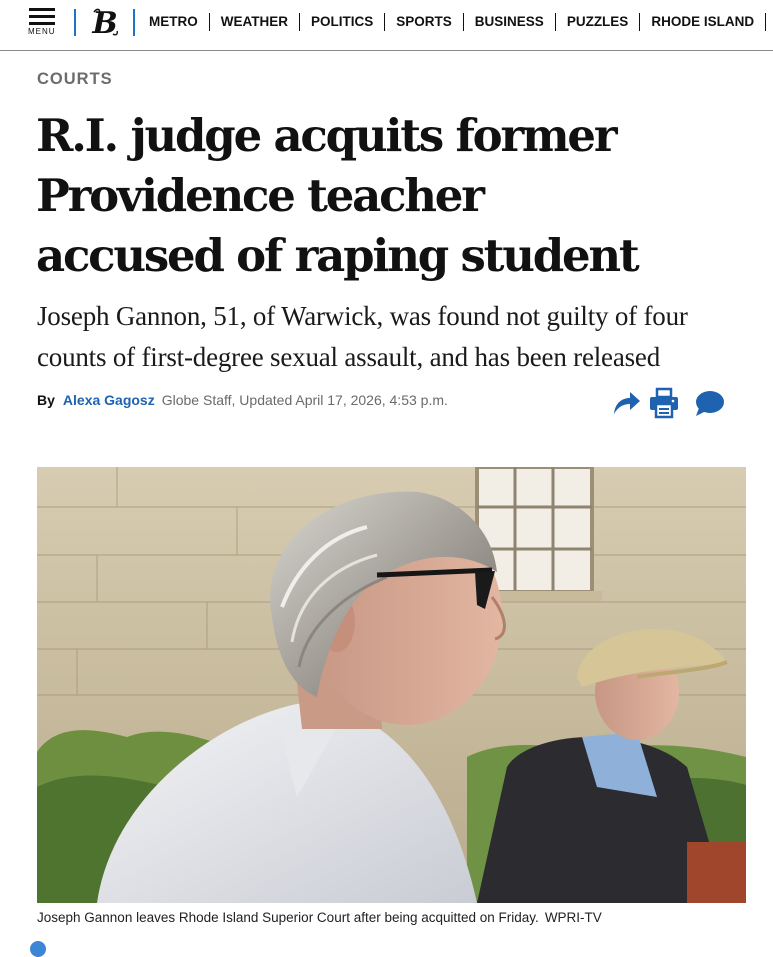 Image resolution: width=773 pixels, height=957 pixels. What do you see at coordinates (769, 22) in the screenshot?
I see `nav-item-truncated: G` at bounding box center [769, 22].